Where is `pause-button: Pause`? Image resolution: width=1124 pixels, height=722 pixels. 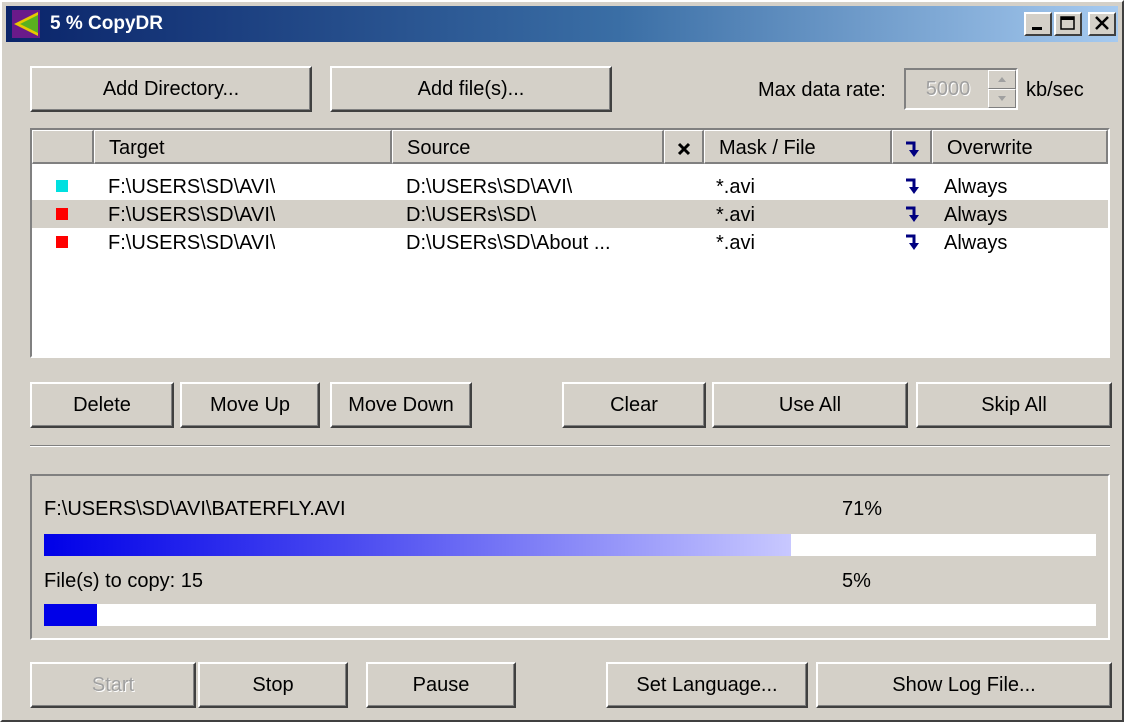
pause-button: Pause is located at coordinates (441, 685).